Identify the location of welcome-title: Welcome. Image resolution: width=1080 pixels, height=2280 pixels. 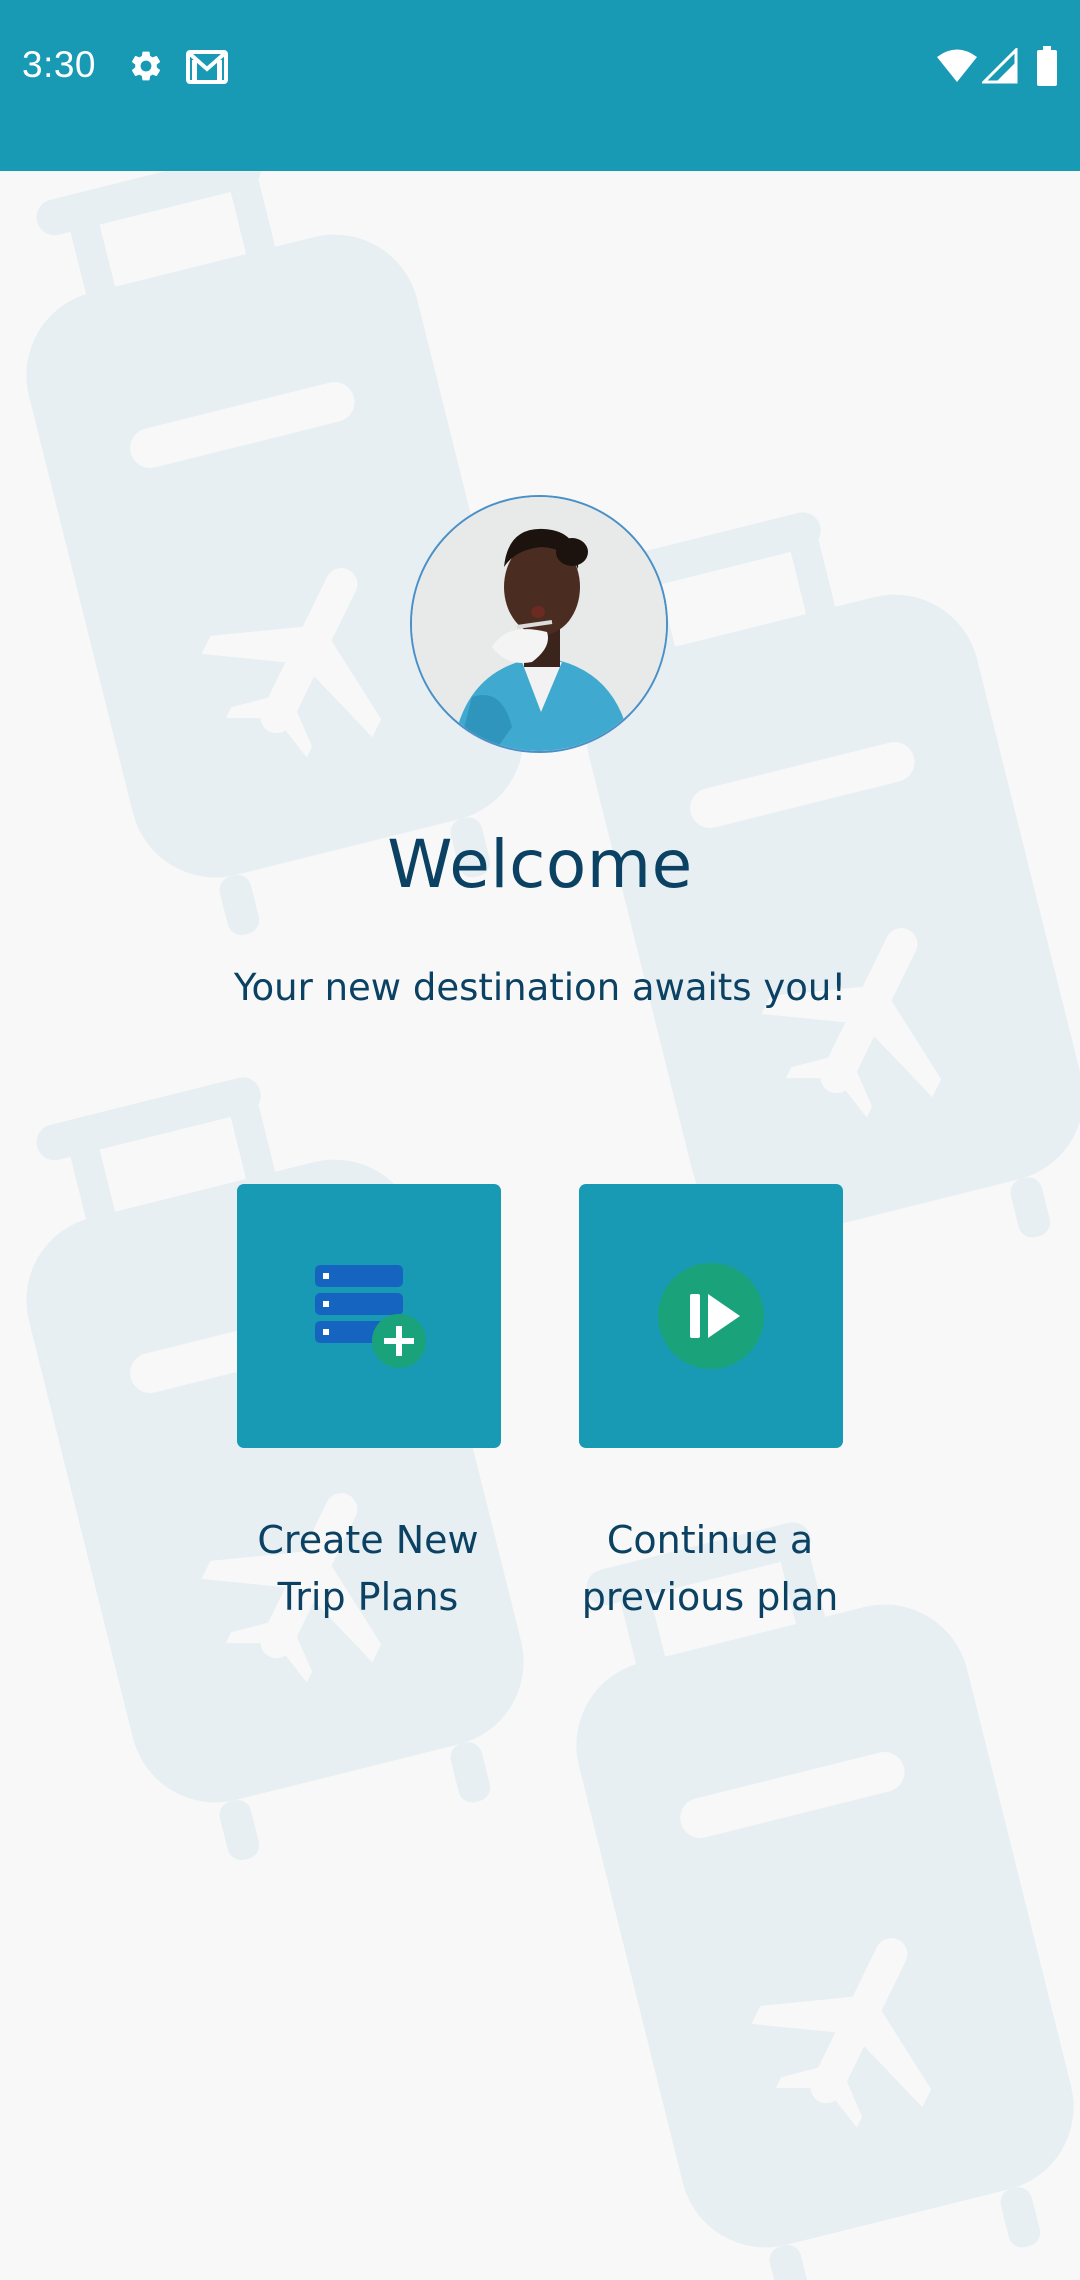
(540, 864).